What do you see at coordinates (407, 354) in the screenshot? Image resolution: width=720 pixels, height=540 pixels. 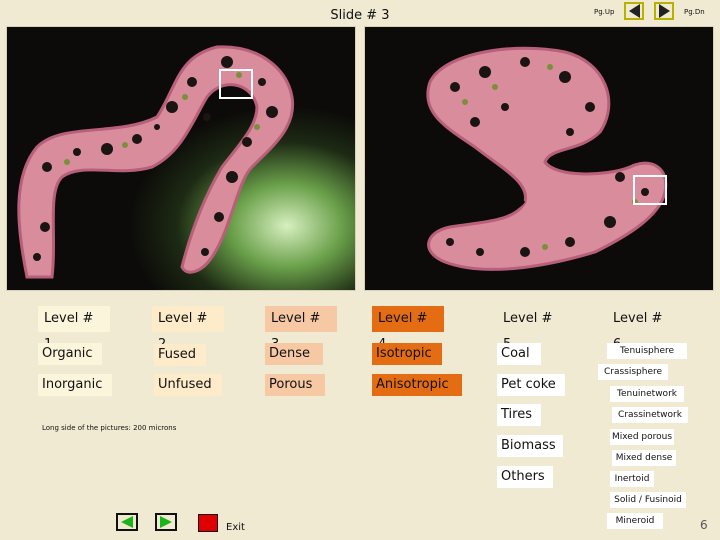 I see `category-isotropic: Isotropic` at bounding box center [407, 354].